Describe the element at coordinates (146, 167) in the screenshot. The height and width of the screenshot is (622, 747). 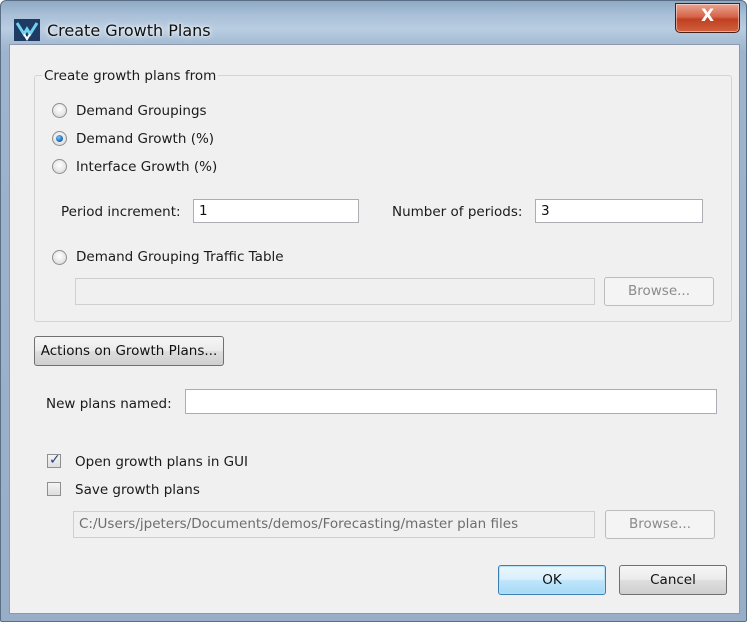
I see `radio-interface-growth-label: Interface Growth (%)` at that location.